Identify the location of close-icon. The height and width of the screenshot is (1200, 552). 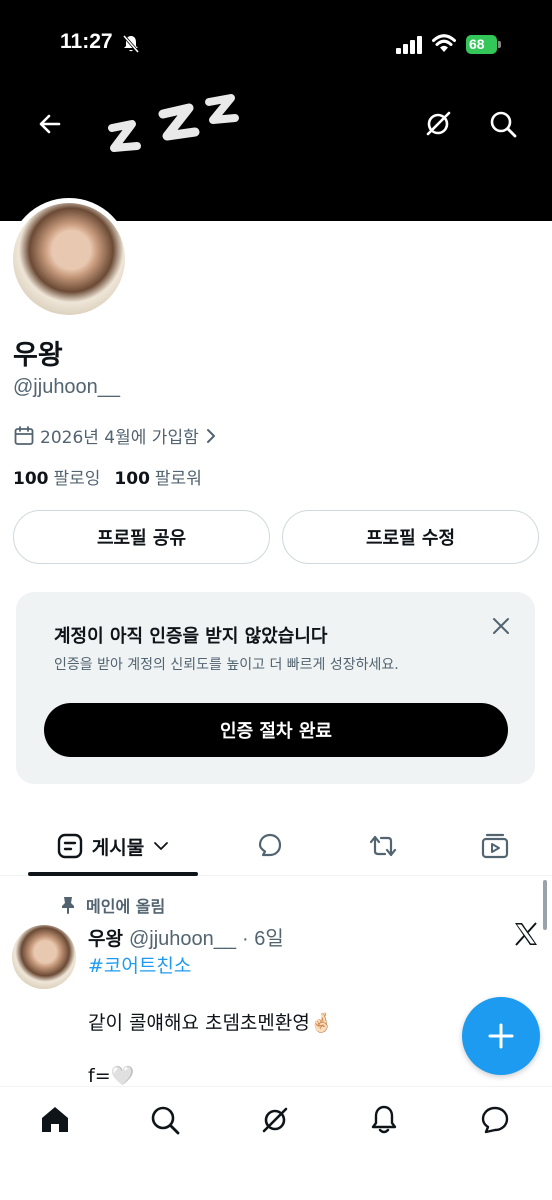
(501, 626).